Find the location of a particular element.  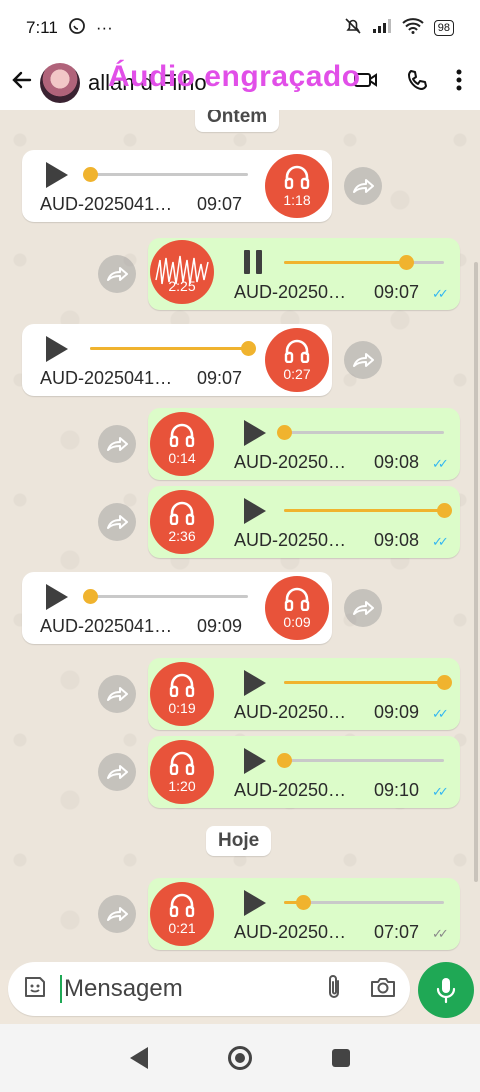

status-bar: 7:11 ··· 98 is located at coordinates (240, 28).